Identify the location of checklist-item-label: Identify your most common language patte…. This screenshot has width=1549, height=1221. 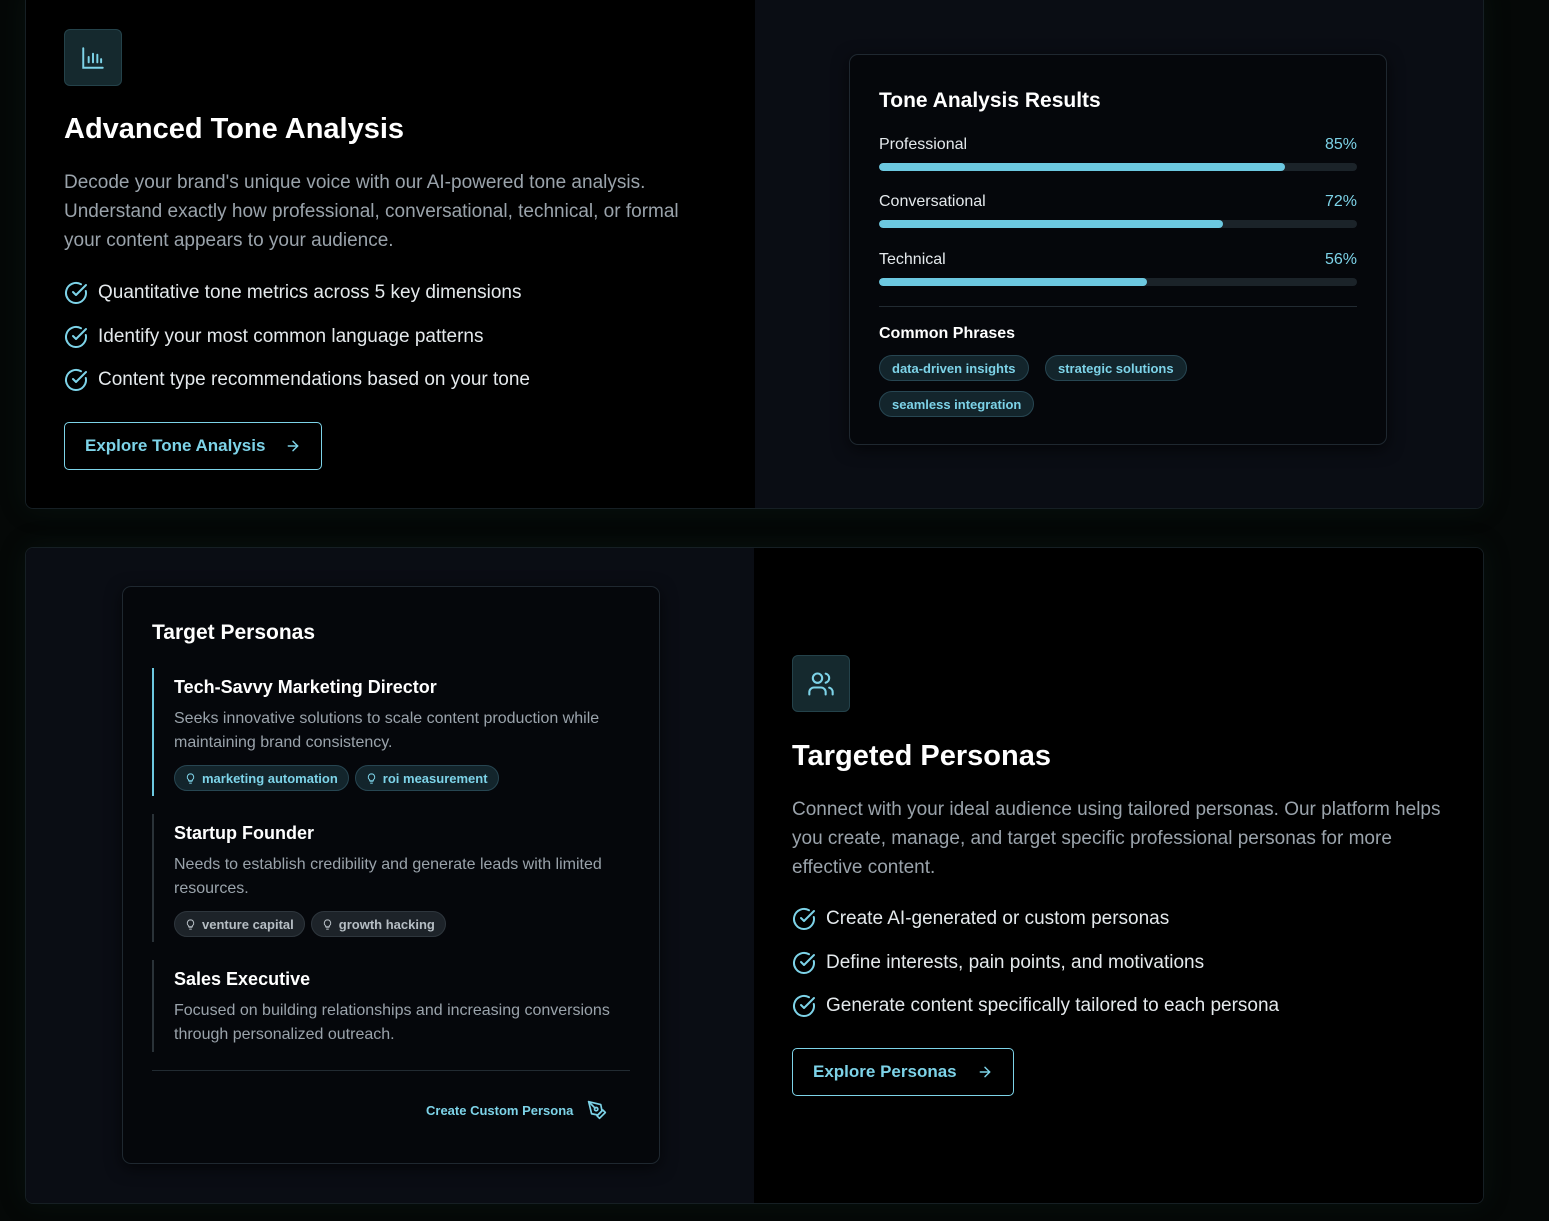
(291, 336).